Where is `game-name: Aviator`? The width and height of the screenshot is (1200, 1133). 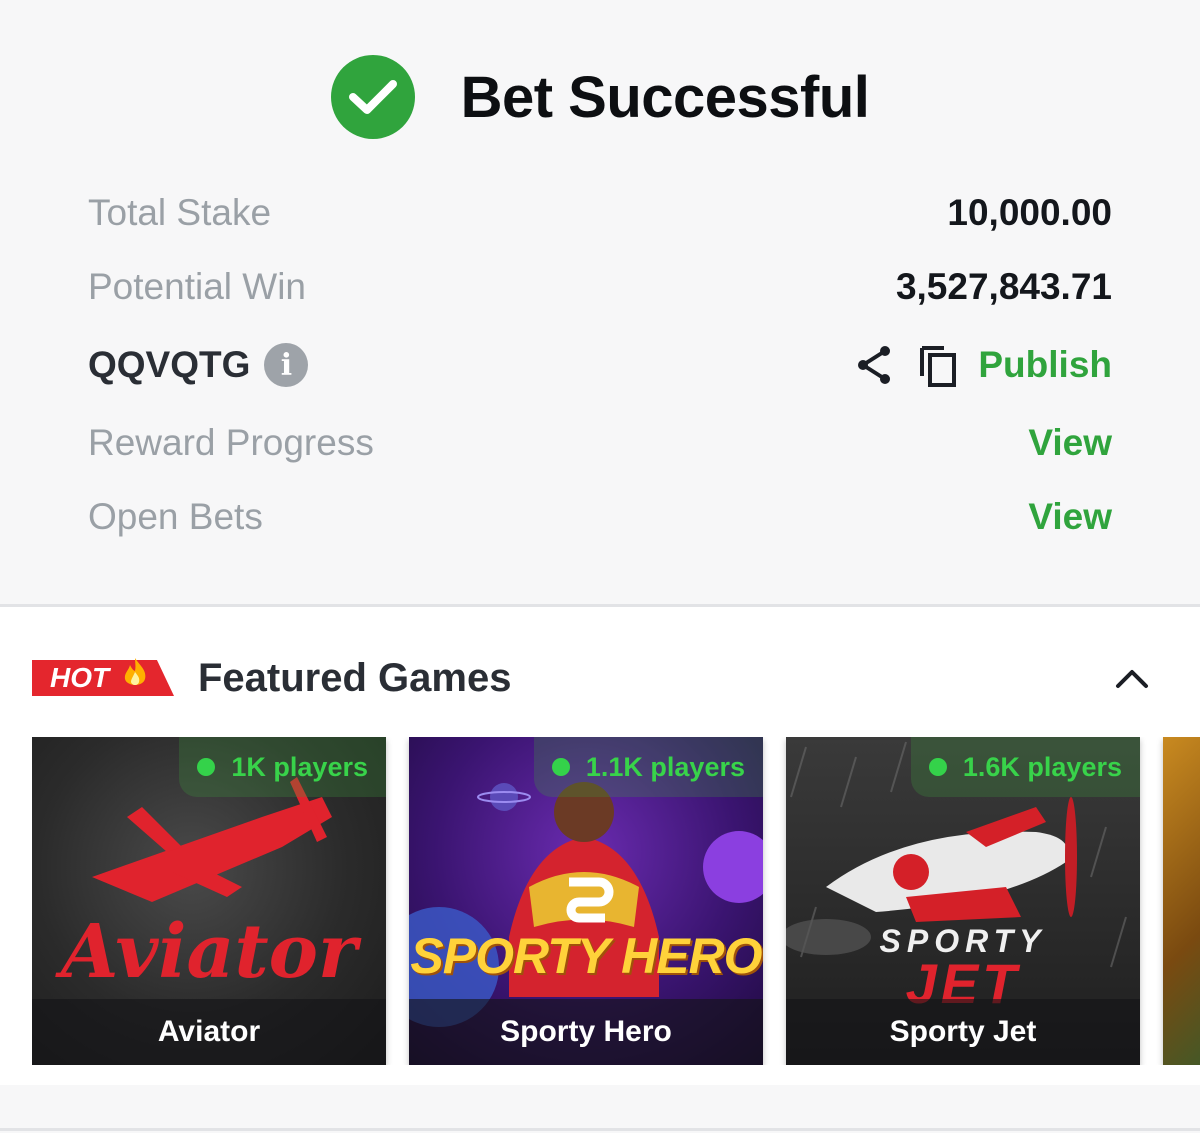 game-name: Aviator is located at coordinates (209, 1032).